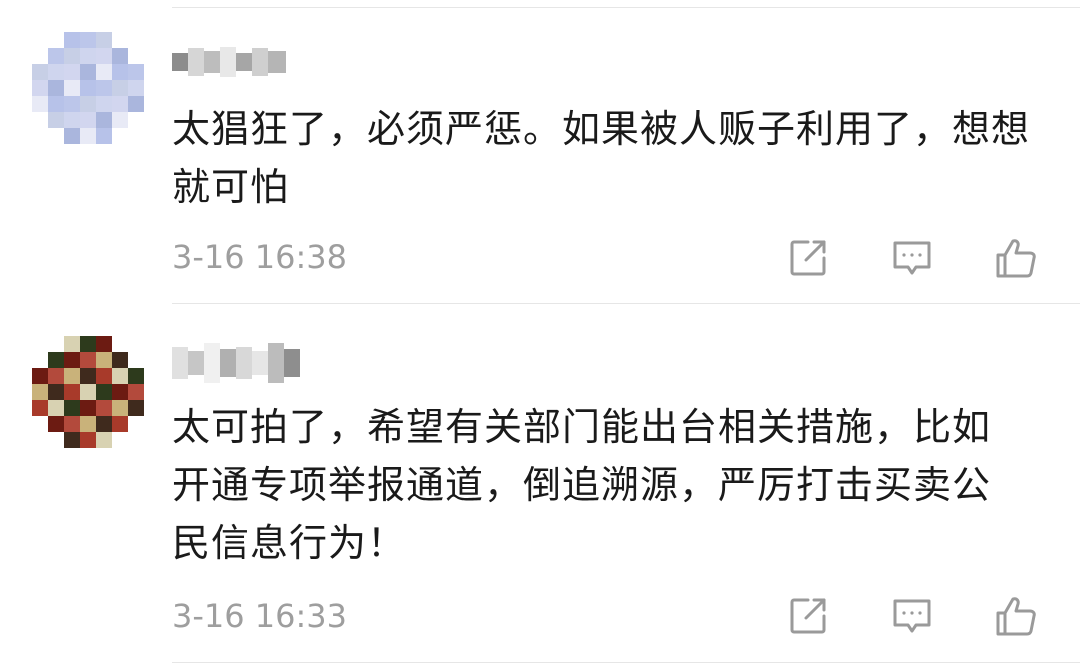 The height and width of the screenshot is (667, 1080). What do you see at coordinates (260, 616) in the screenshot?
I see `comment-timestamp: 3-16 16:33` at bounding box center [260, 616].